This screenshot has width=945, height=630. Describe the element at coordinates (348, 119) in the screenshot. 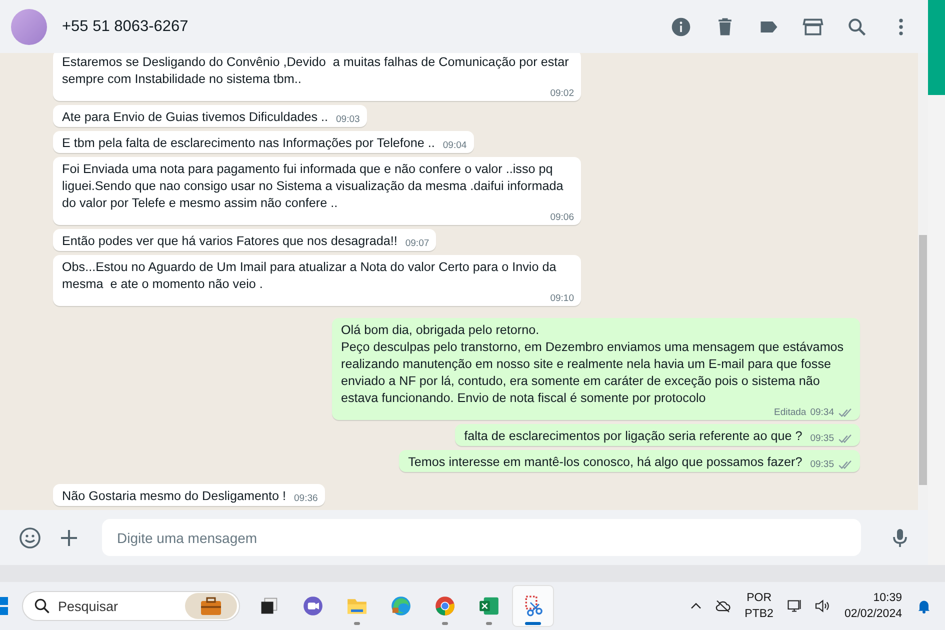

I see `message-time: 09:03` at that location.